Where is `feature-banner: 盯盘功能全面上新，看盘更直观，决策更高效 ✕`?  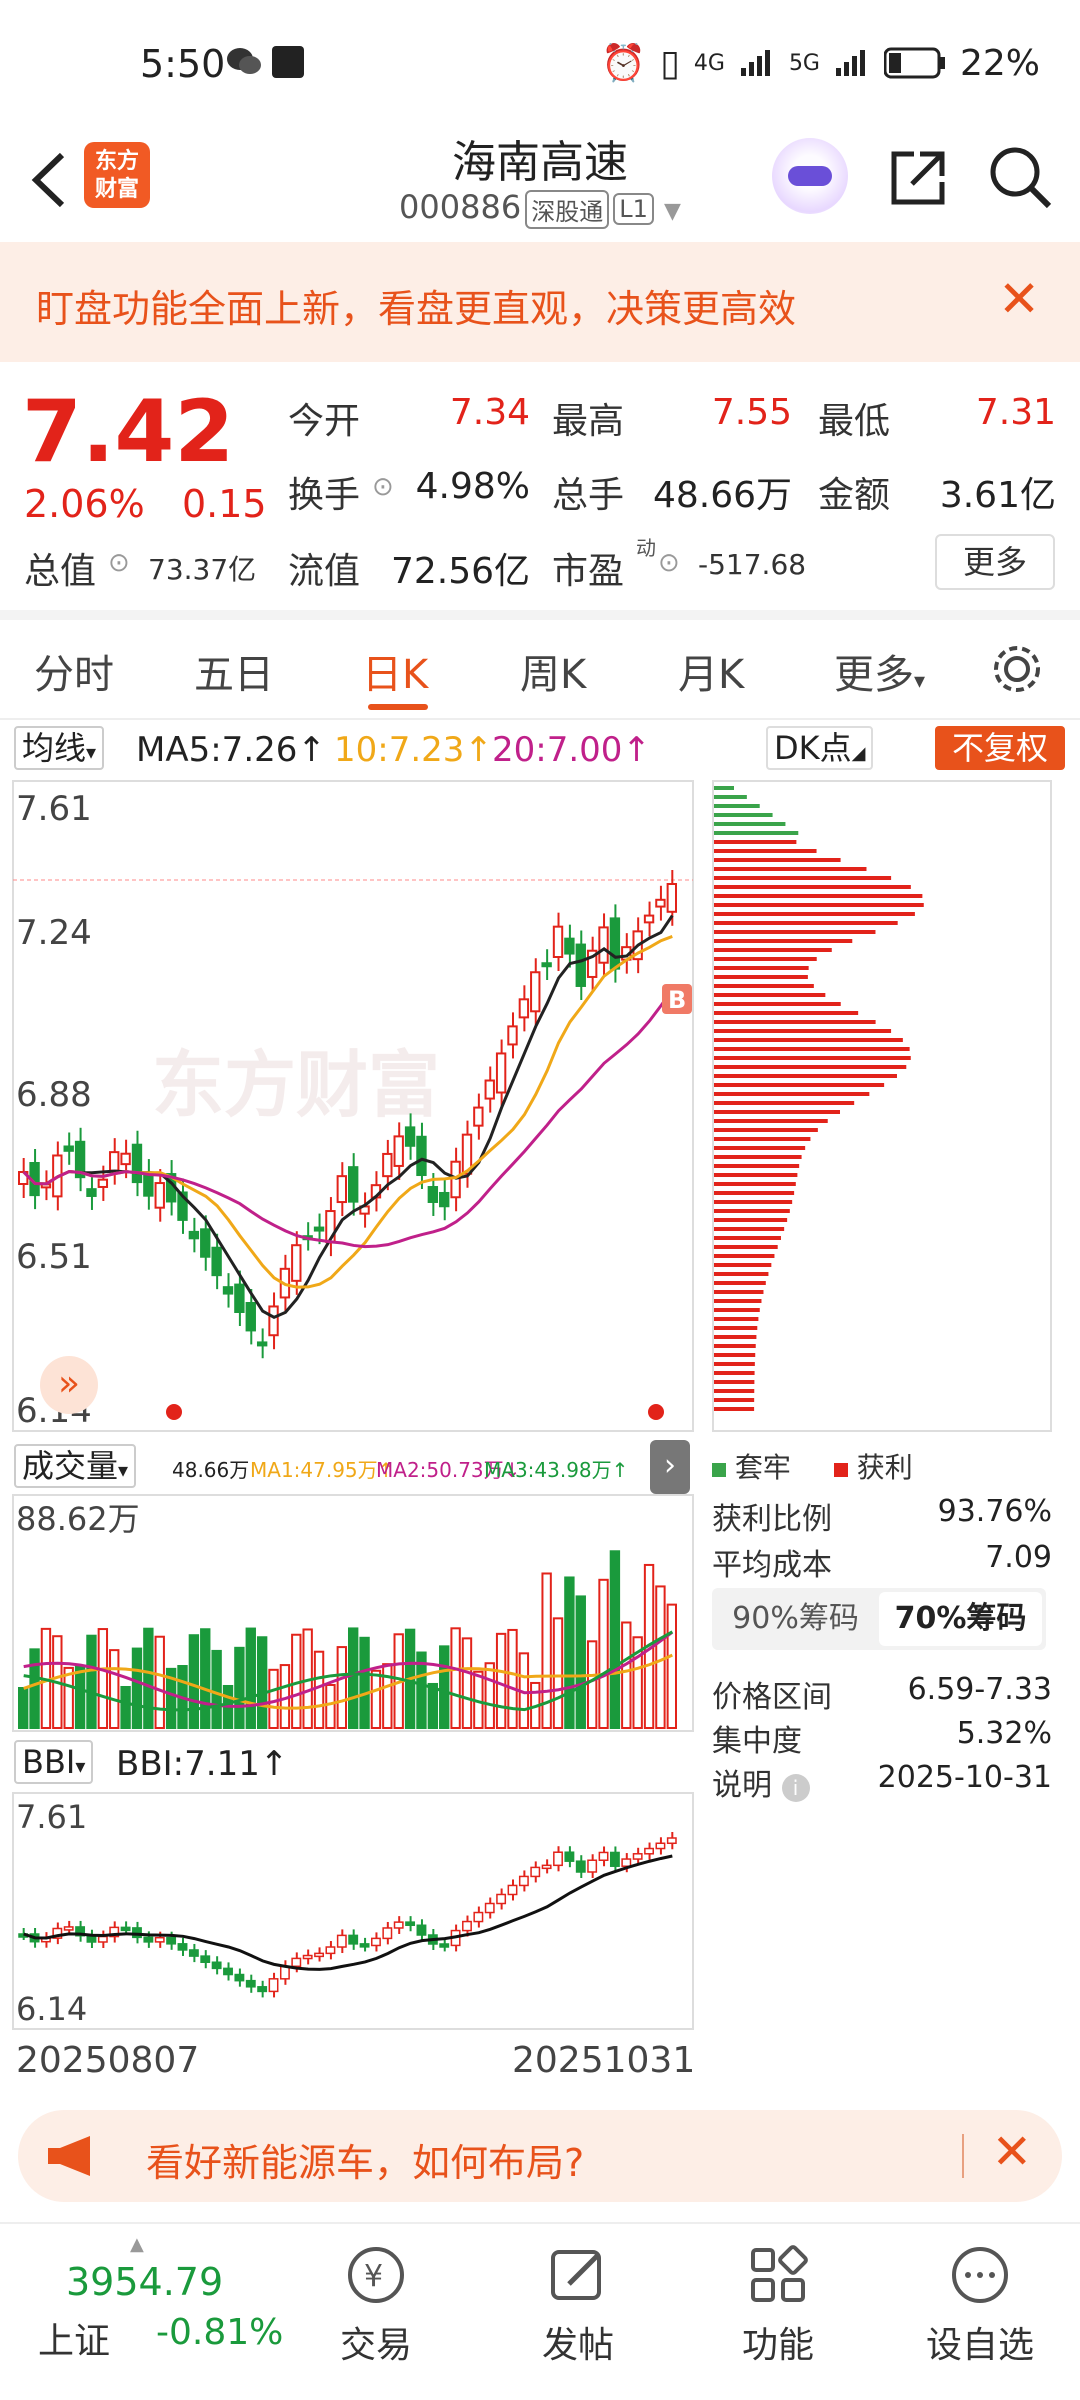 feature-banner: 盯盘功能全面上新，看盘更直观，决策更高效 ✕ is located at coordinates (540, 302).